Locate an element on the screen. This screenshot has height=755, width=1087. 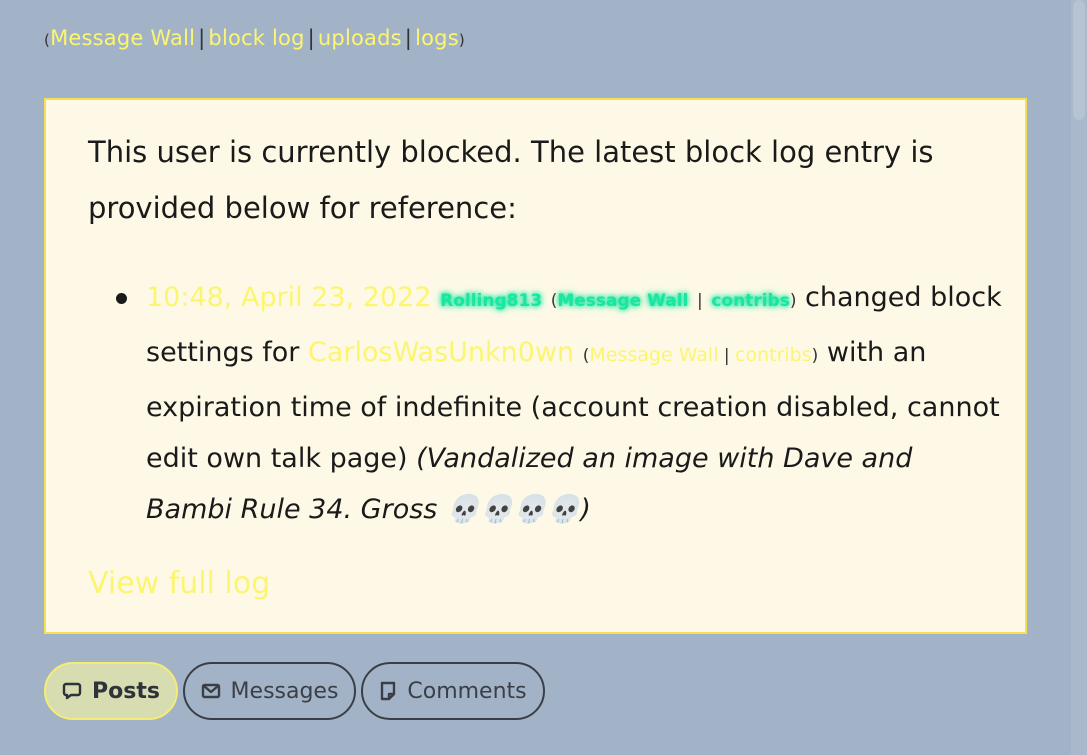
close-paren: ) is located at coordinates (461, 40).